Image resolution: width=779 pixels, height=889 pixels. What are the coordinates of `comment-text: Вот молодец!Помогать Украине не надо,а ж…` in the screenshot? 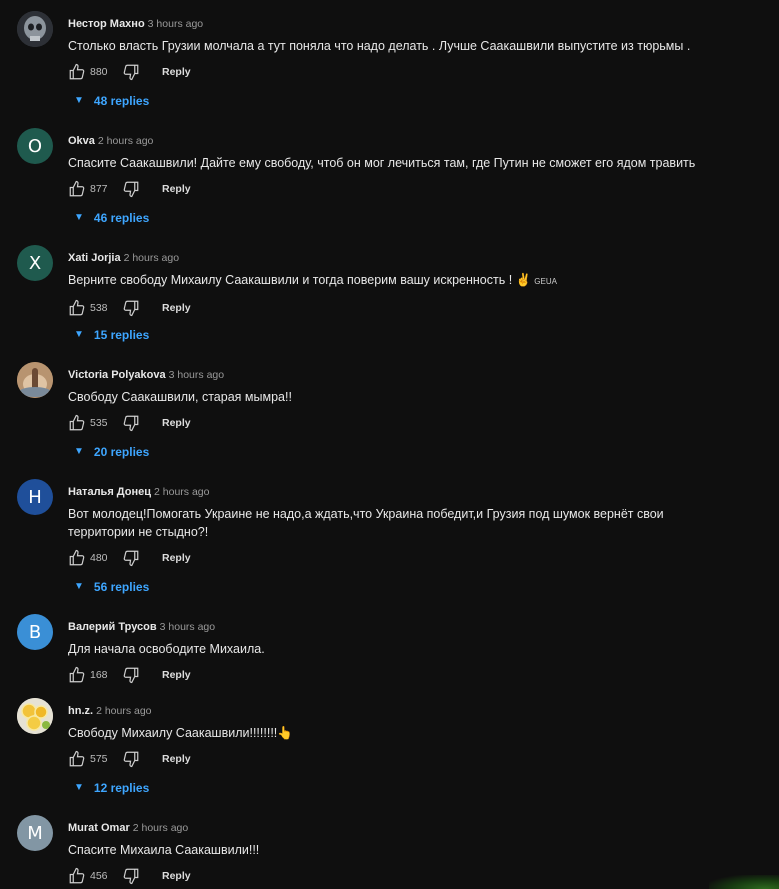 It's located at (366, 523).